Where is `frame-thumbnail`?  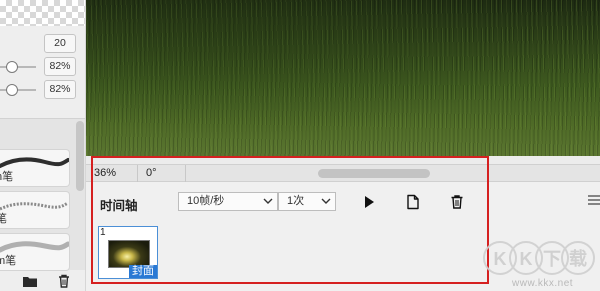
frame-thumbnail is located at coordinates (129, 254).